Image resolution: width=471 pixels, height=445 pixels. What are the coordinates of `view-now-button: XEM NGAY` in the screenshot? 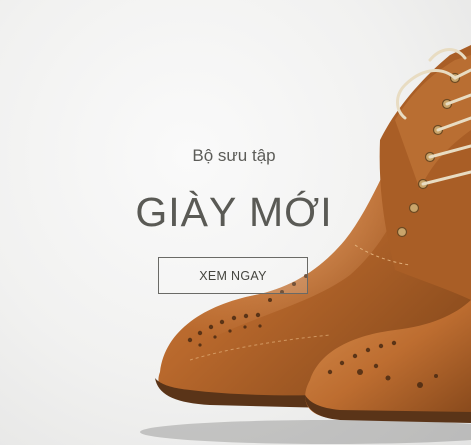 It's located at (233, 275).